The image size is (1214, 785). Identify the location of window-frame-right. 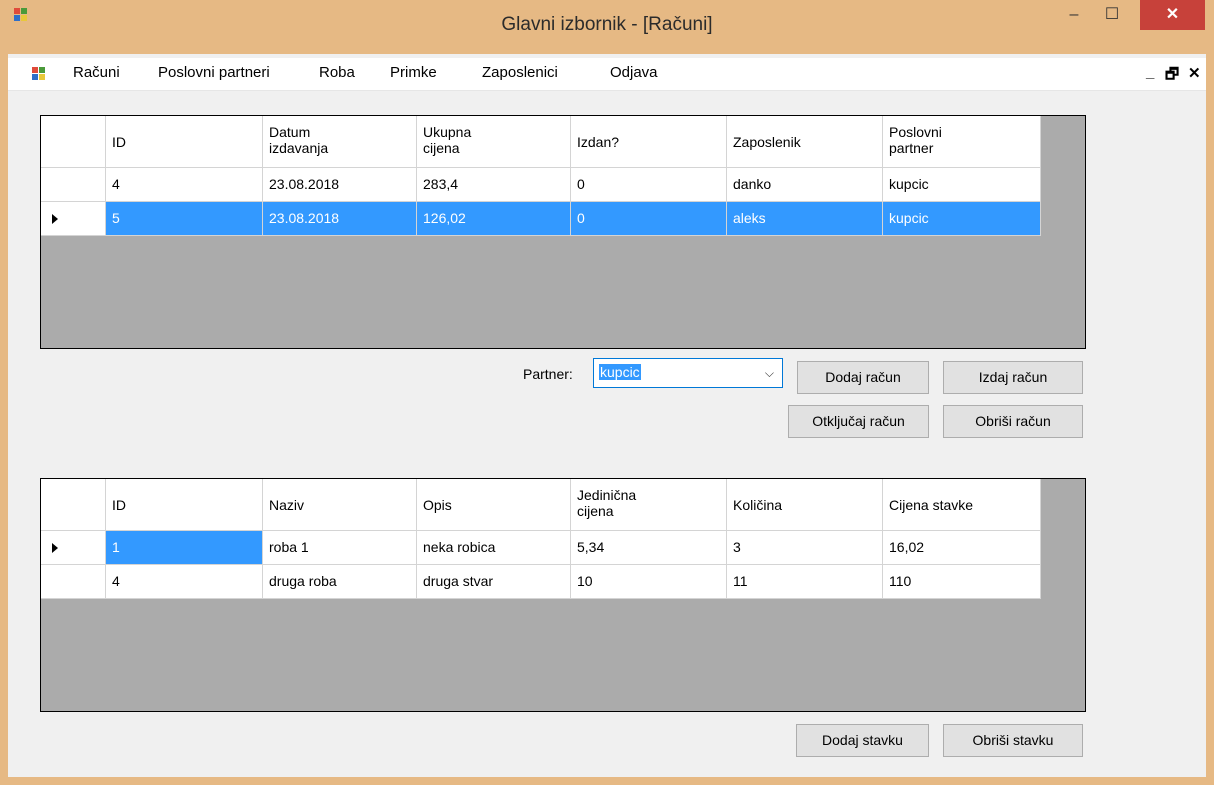
(1210, 419).